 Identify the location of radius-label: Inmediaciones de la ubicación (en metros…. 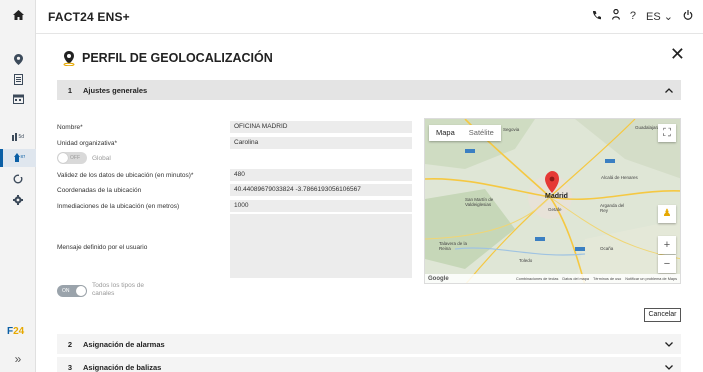
(118, 206).